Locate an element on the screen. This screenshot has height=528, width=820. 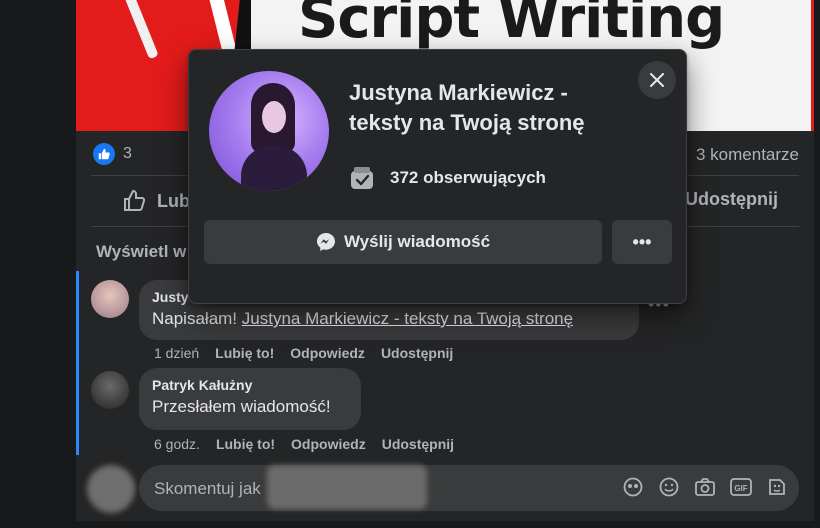
sticker-icon is located at coordinates (777, 487).